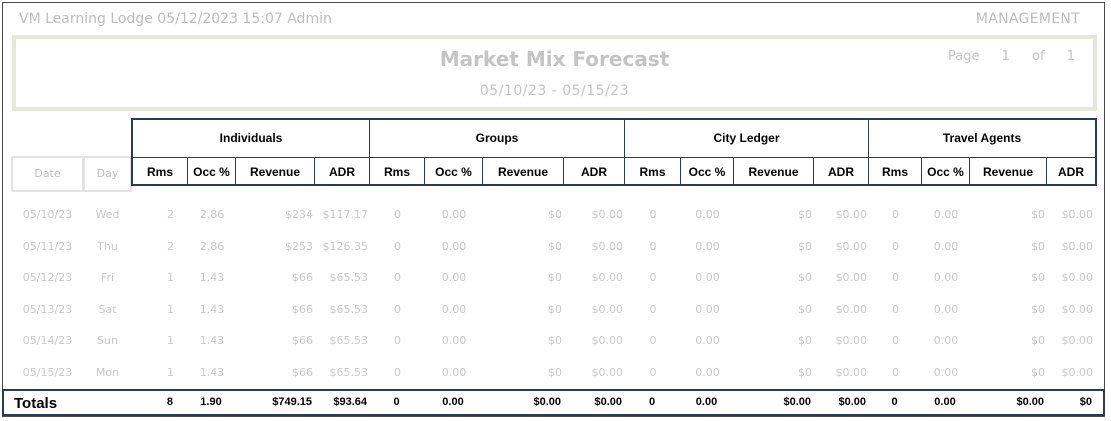  What do you see at coordinates (747, 138) in the screenshot?
I see `group-header-city-ledger: City Ledger` at bounding box center [747, 138].